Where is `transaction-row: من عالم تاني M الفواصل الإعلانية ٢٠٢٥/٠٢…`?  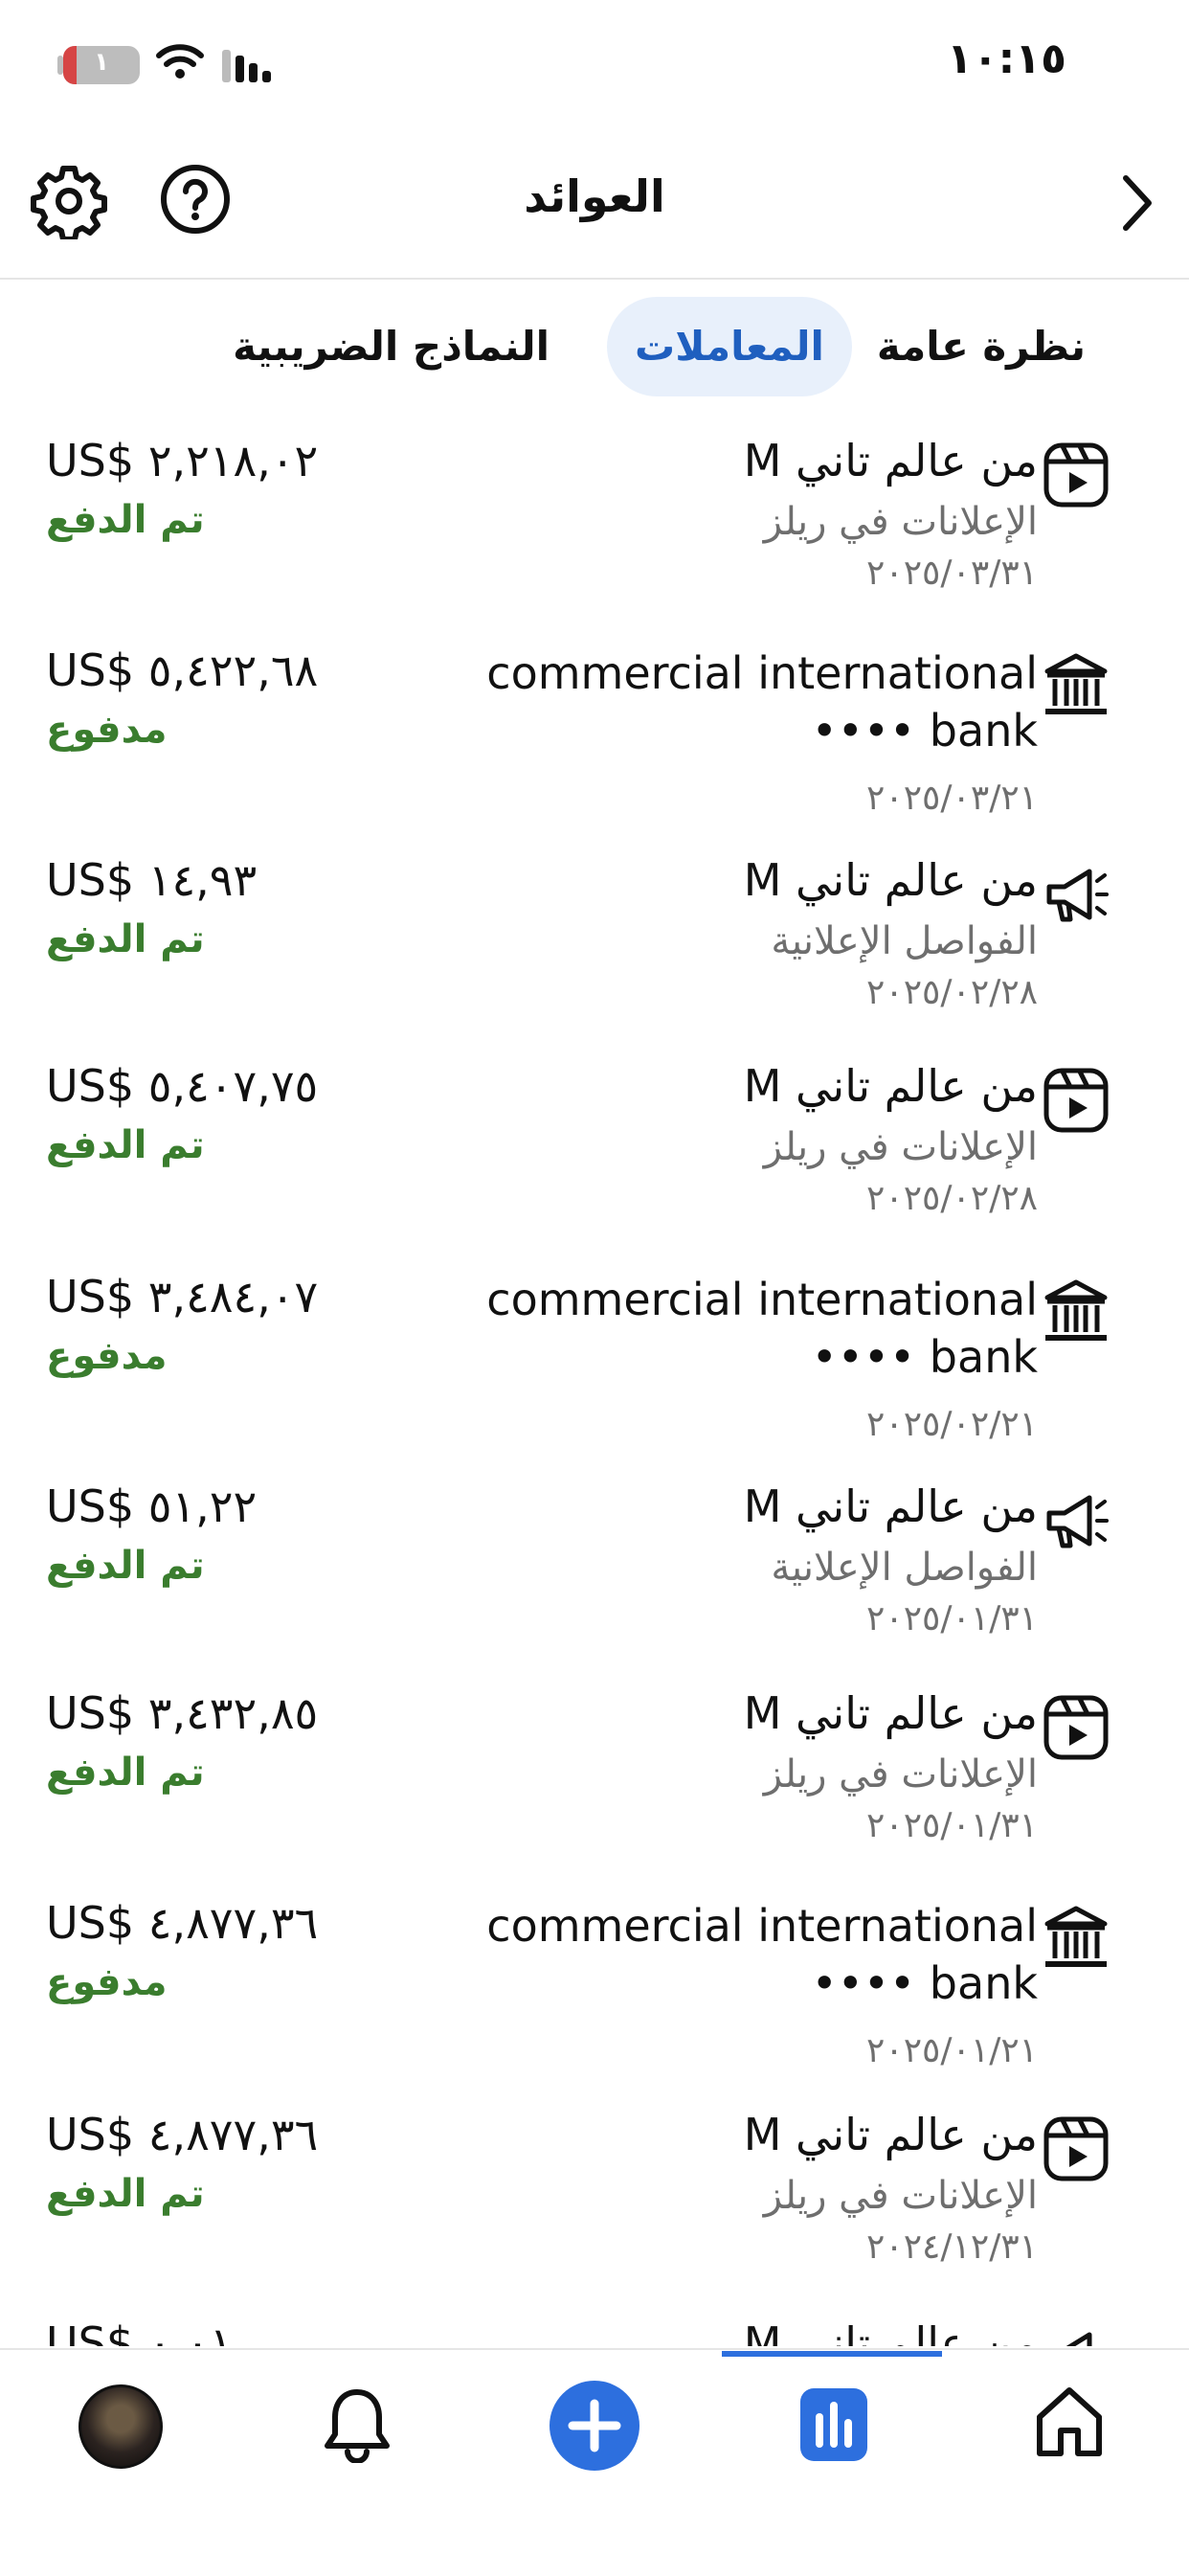 transaction-row: من عالم تاني M الفواصل الإعلانية ٢٠٢٥/٠٢… is located at coordinates (594, 936).